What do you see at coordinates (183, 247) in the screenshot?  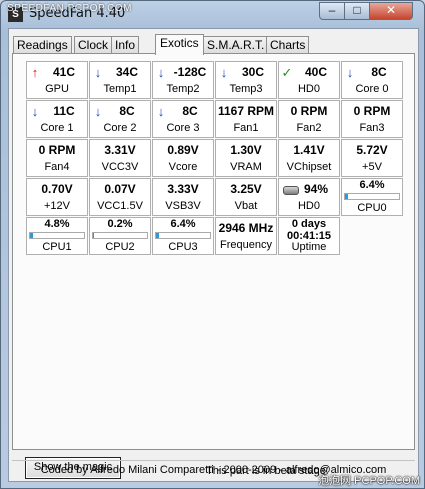 I see `sensor-label: CPU3` at bounding box center [183, 247].